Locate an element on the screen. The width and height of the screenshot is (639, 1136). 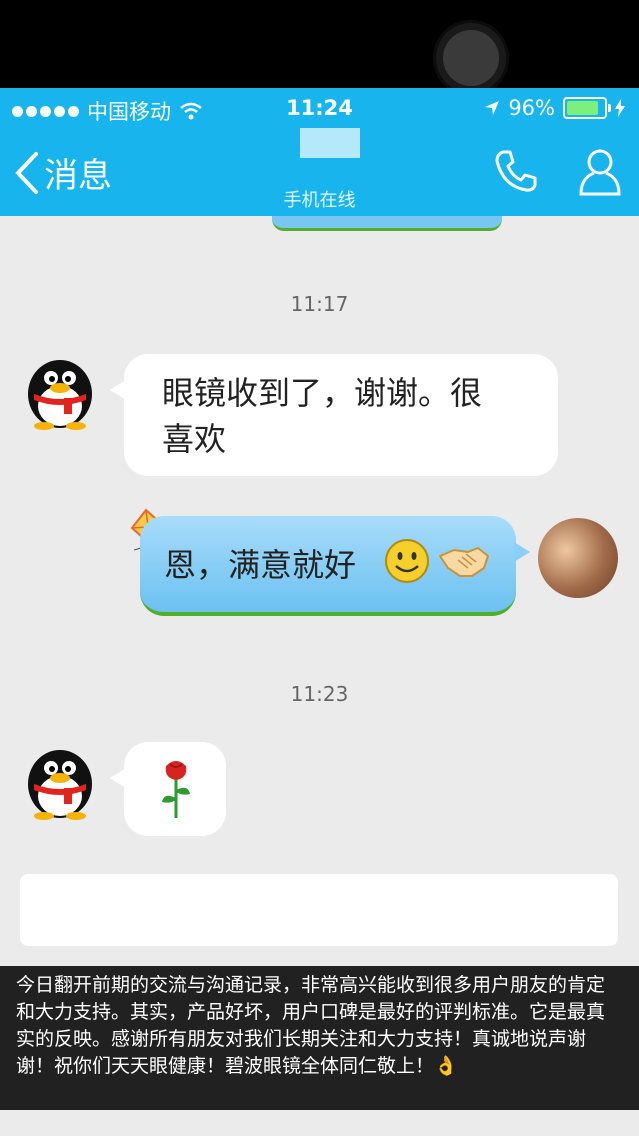
camera-icon is located at coordinates (471, 58).